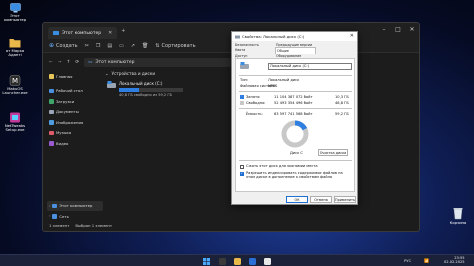 Image resolution: width=474 pixels, height=266 pixels. What do you see at coordinates (293, 102) in the screenshot?
I see `free-bytes: 52 493 354 496 байт` at bounding box center [293, 102].